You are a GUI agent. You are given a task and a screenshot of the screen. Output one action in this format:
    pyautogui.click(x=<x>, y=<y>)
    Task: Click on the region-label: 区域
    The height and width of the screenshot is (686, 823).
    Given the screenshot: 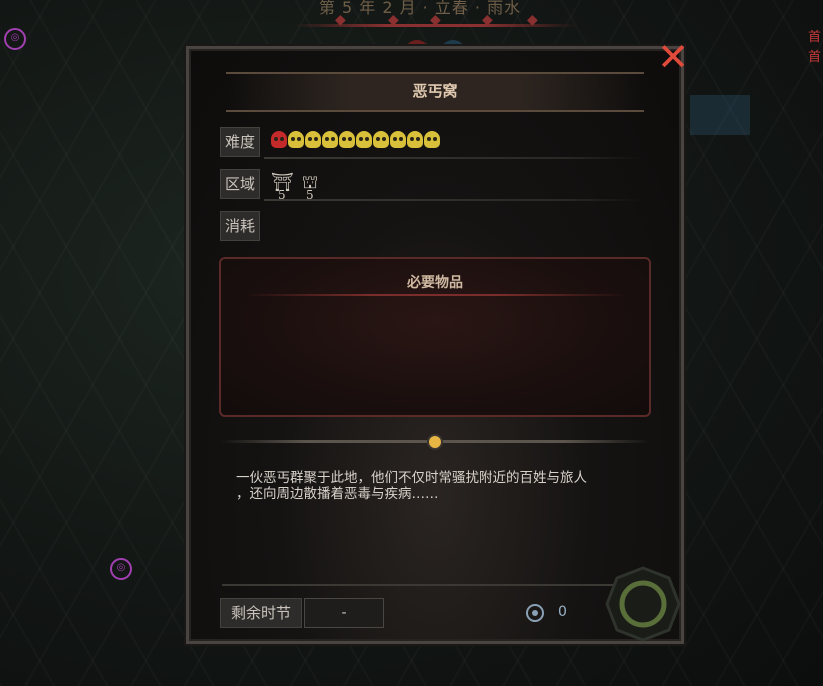 What is the action you would take?
    pyautogui.click(x=240, y=184)
    